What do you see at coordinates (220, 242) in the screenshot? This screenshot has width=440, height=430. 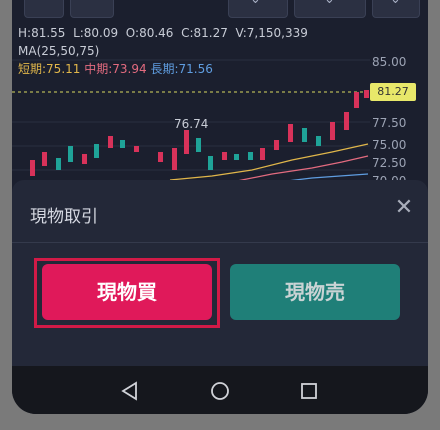 I see `divider` at bounding box center [220, 242].